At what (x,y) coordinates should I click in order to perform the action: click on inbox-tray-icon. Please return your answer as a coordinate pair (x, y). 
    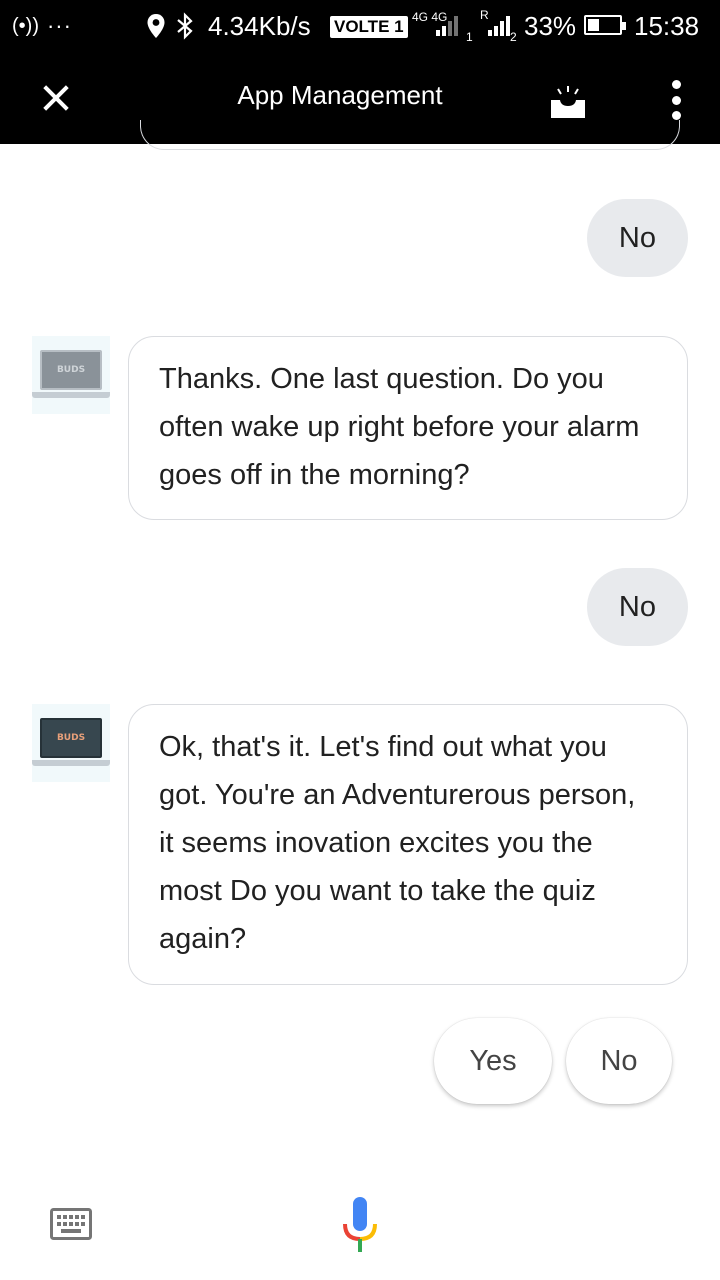
    Looking at the image, I should click on (568, 104).